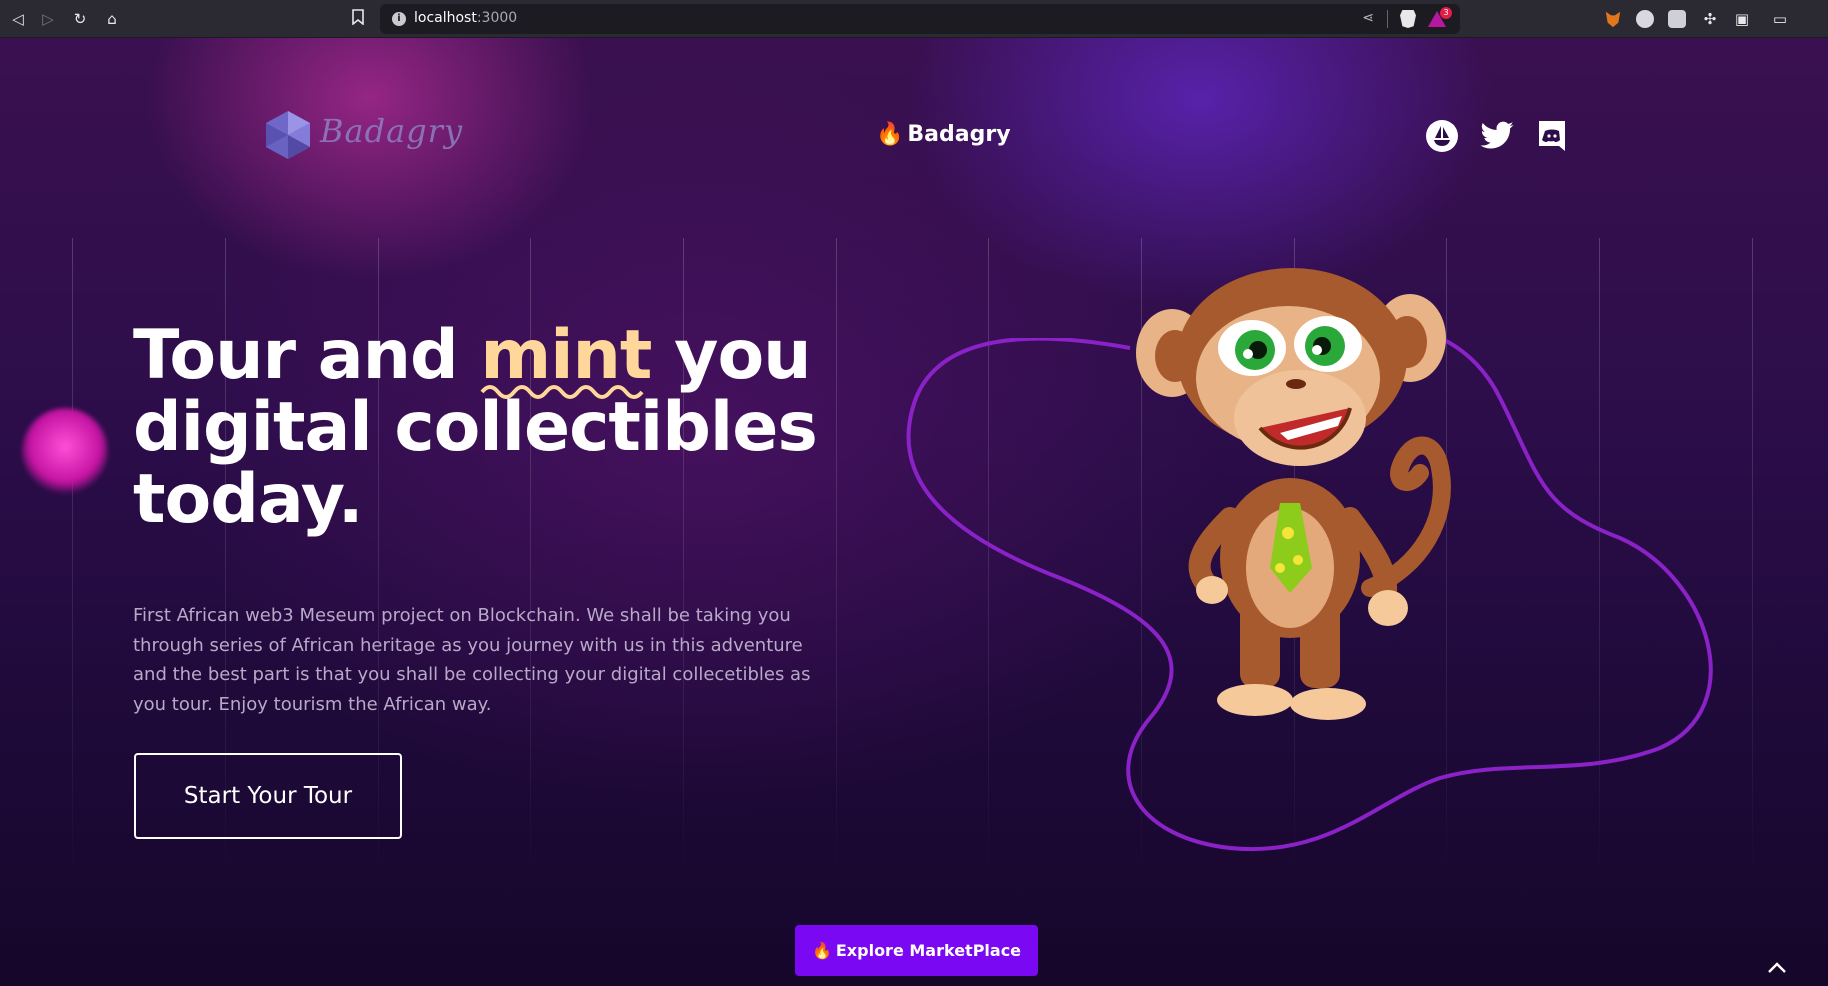 The image size is (1828, 986). Describe the element at coordinates (48, 19) in the screenshot. I see `forward-icon: ▷` at that location.